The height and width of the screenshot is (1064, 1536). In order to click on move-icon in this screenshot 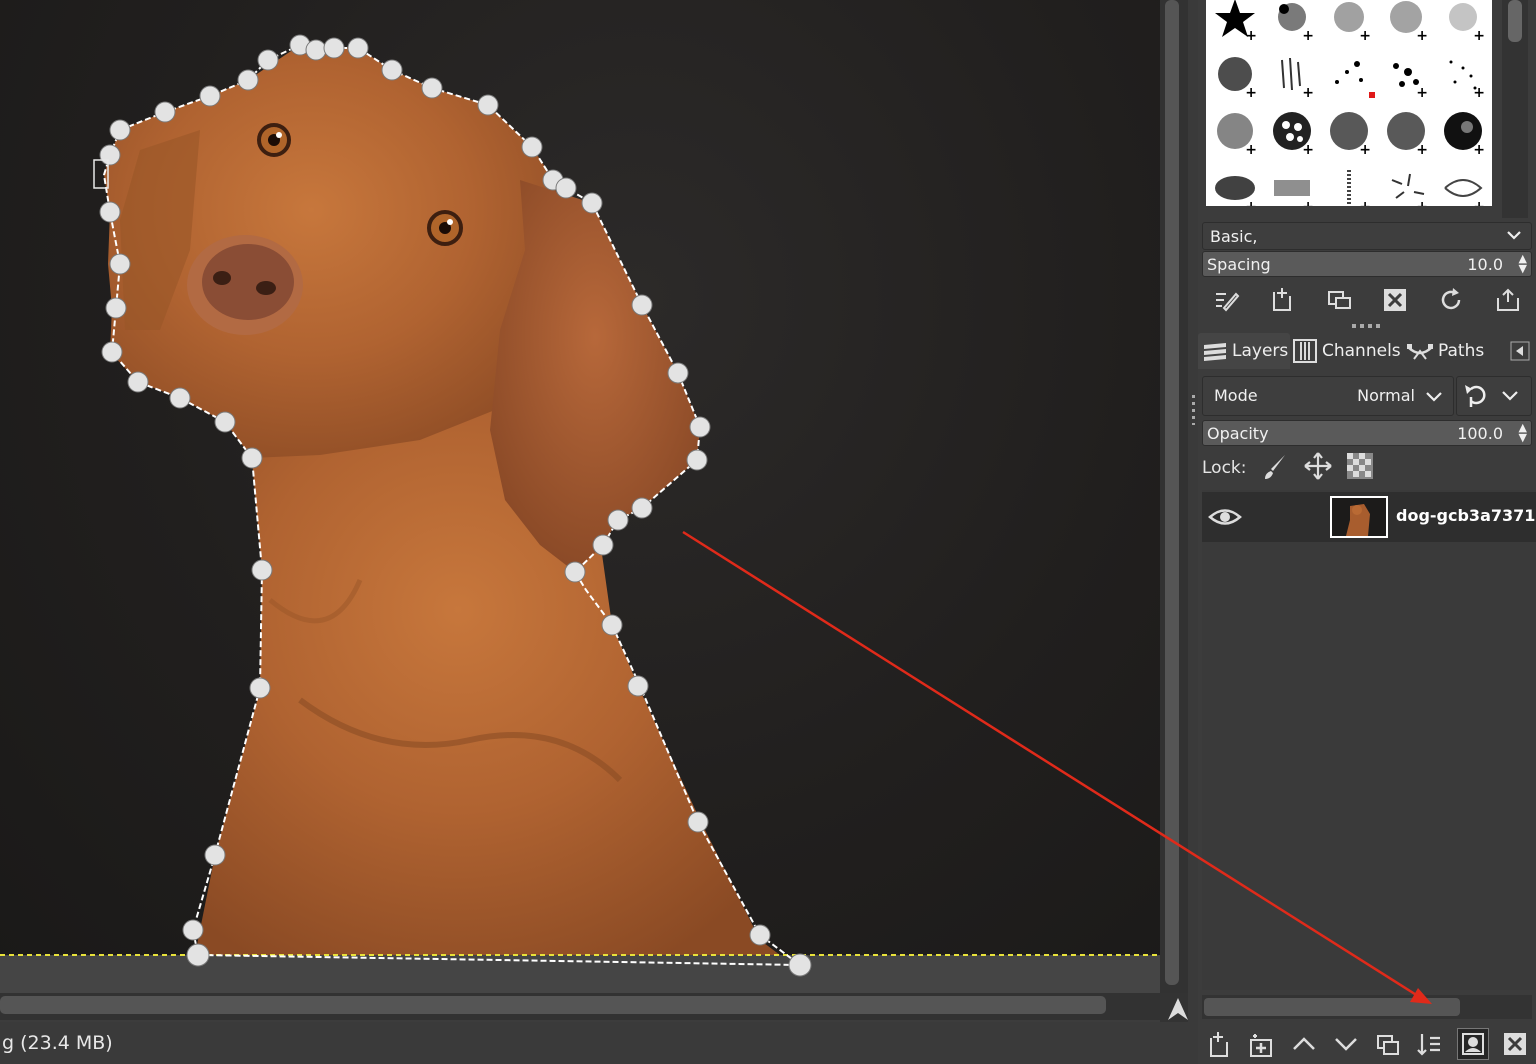, I will do `click(1317, 465)`.